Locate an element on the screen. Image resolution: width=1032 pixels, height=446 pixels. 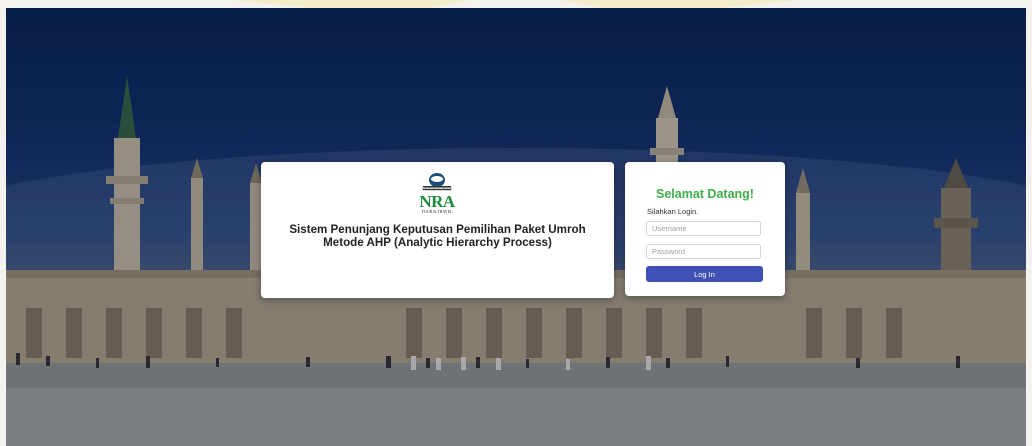
username-input is located at coordinates (703, 228).